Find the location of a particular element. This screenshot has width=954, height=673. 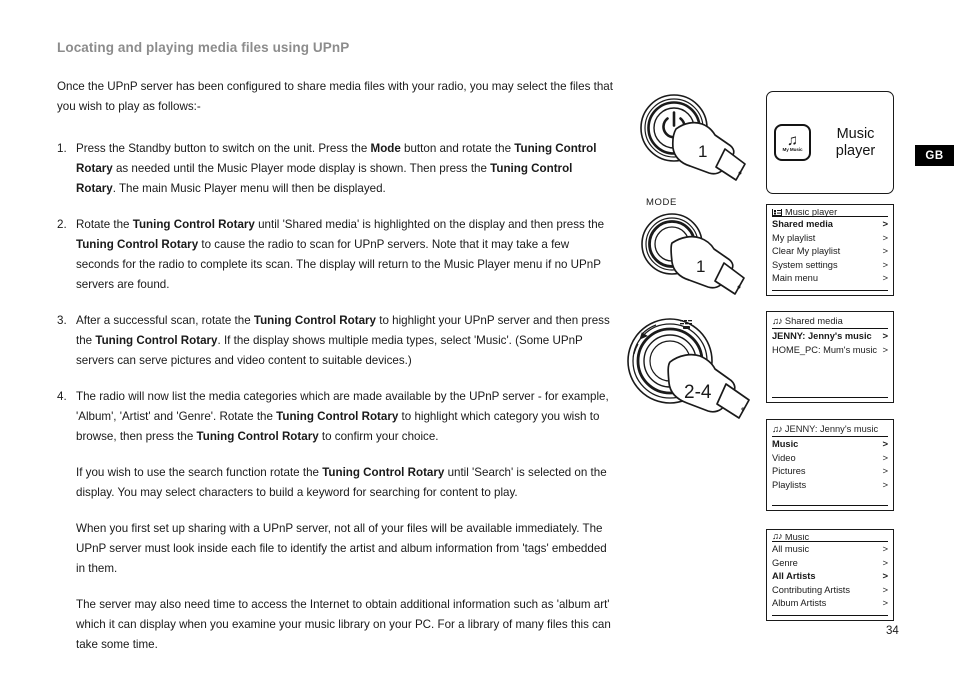

menu-header-title: Music player is located at coordinates (811, 213).